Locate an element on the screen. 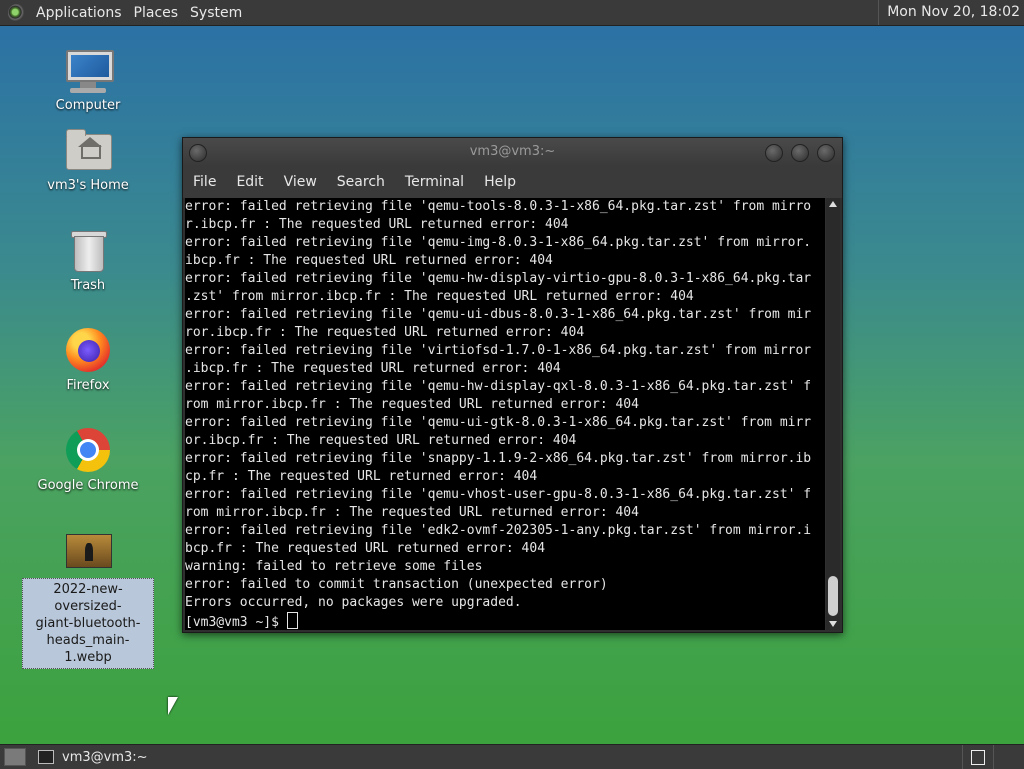 Image resolution: width=1024 pixels, height=769 pixels. desktop-icon-label: Google Chrome is located at coordinates (88, 485).